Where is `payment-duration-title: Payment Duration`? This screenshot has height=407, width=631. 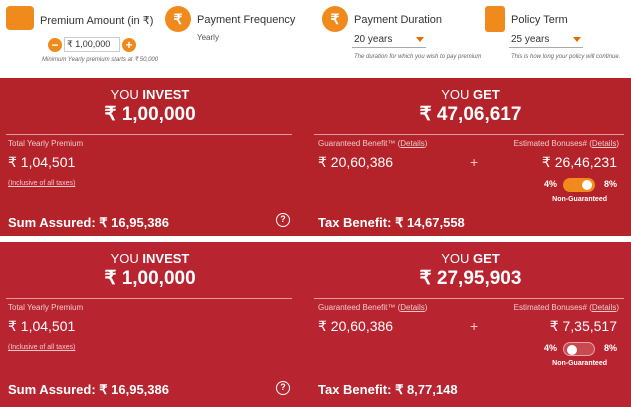 payment-duration-title: Payment Duration is located at coordinates (398, 20).